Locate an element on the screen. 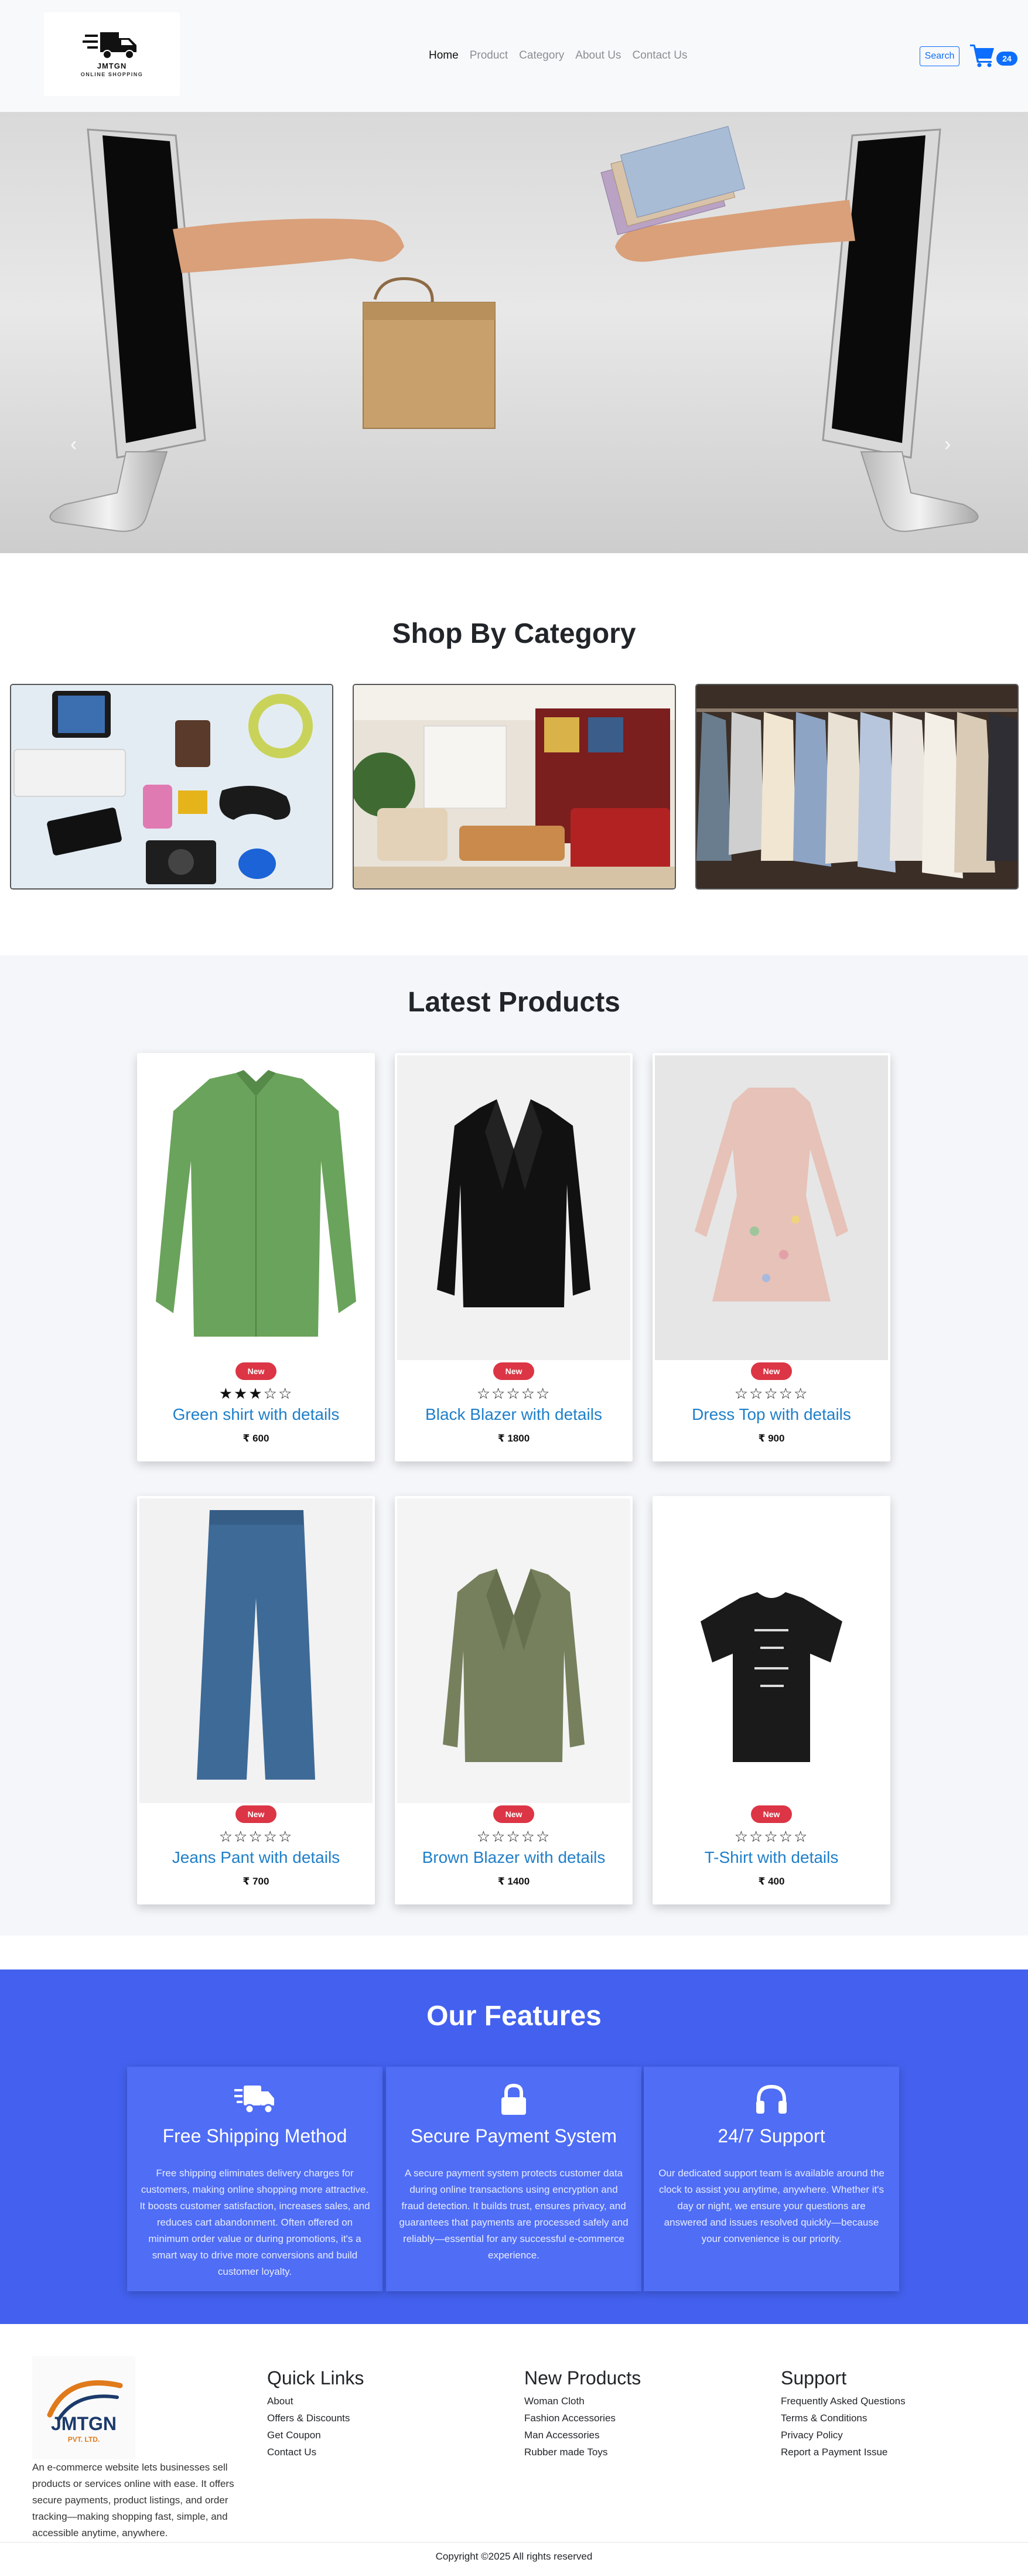  category-section-title: Shop By Category is located at coordinates (514, 633).